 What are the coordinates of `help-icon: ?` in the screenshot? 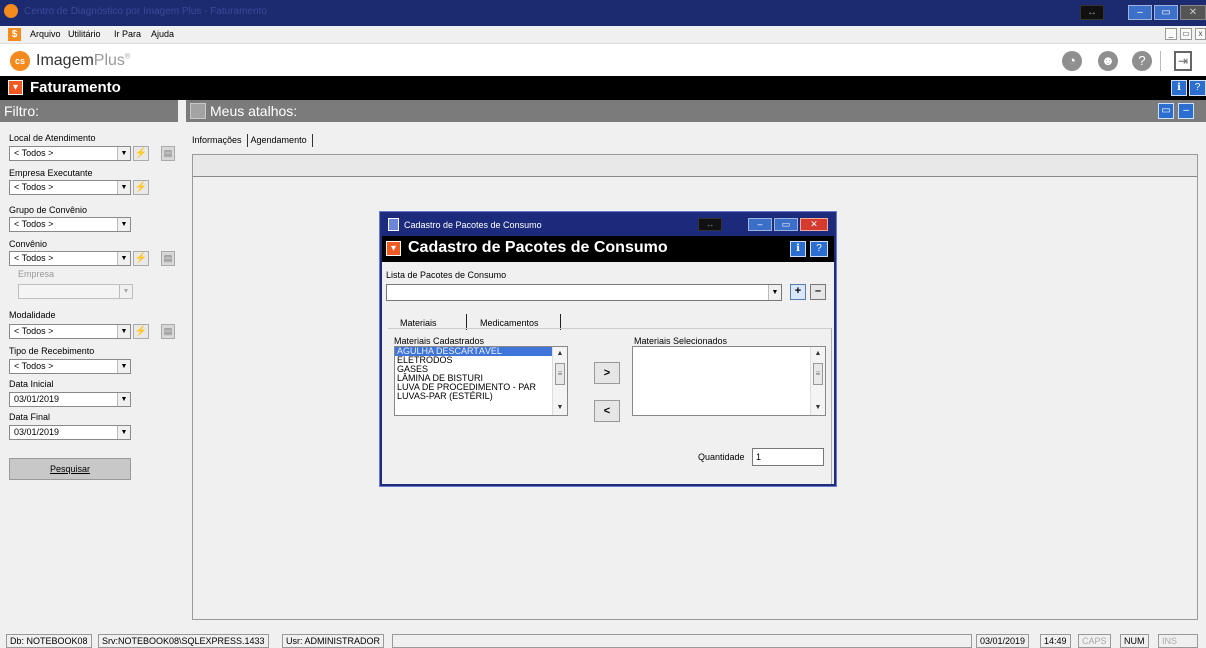 It's located at (1142, 61).